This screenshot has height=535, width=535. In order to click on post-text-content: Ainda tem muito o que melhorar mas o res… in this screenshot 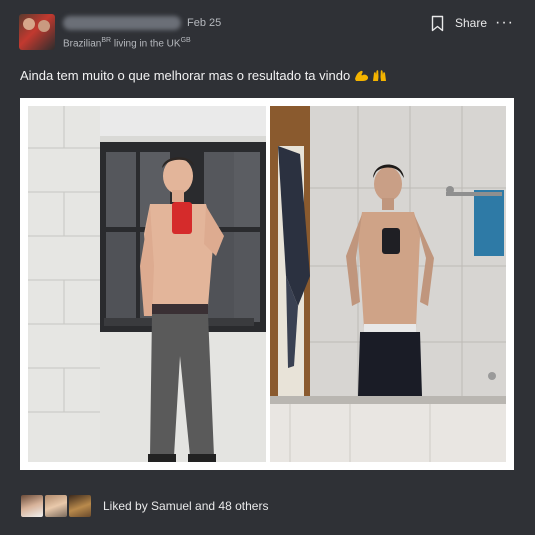, I will do `click(185, 75)`.